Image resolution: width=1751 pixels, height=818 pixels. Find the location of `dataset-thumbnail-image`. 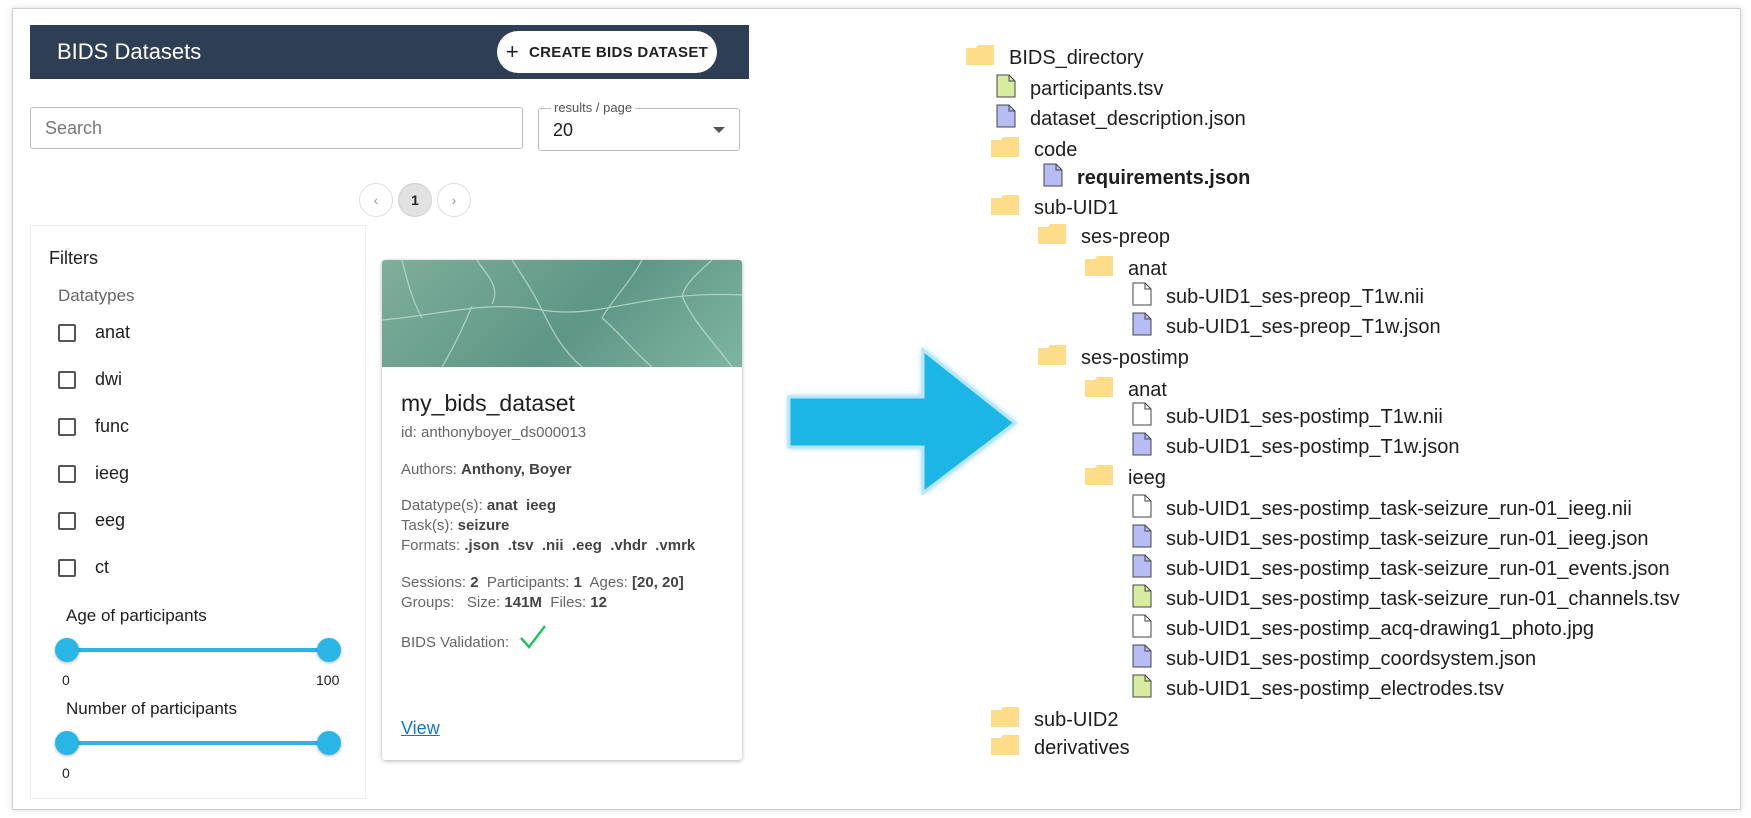

dataset-thumbnail-image is located at coordinates (562, 313).